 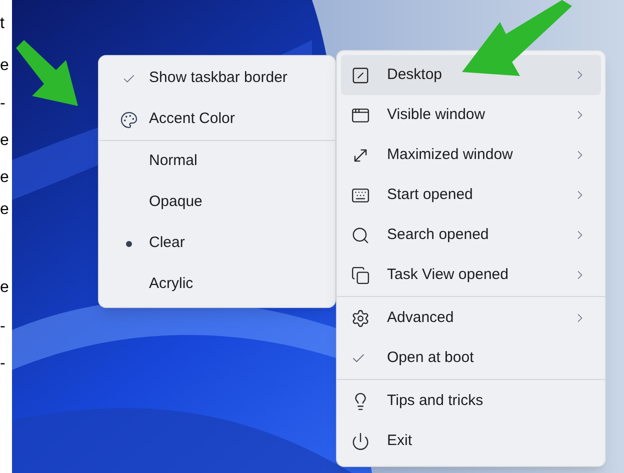 What do you see at coordinates (471, 441) in the screenshot?
I see `menu-item: Exit` at bounding box center [471, 441].